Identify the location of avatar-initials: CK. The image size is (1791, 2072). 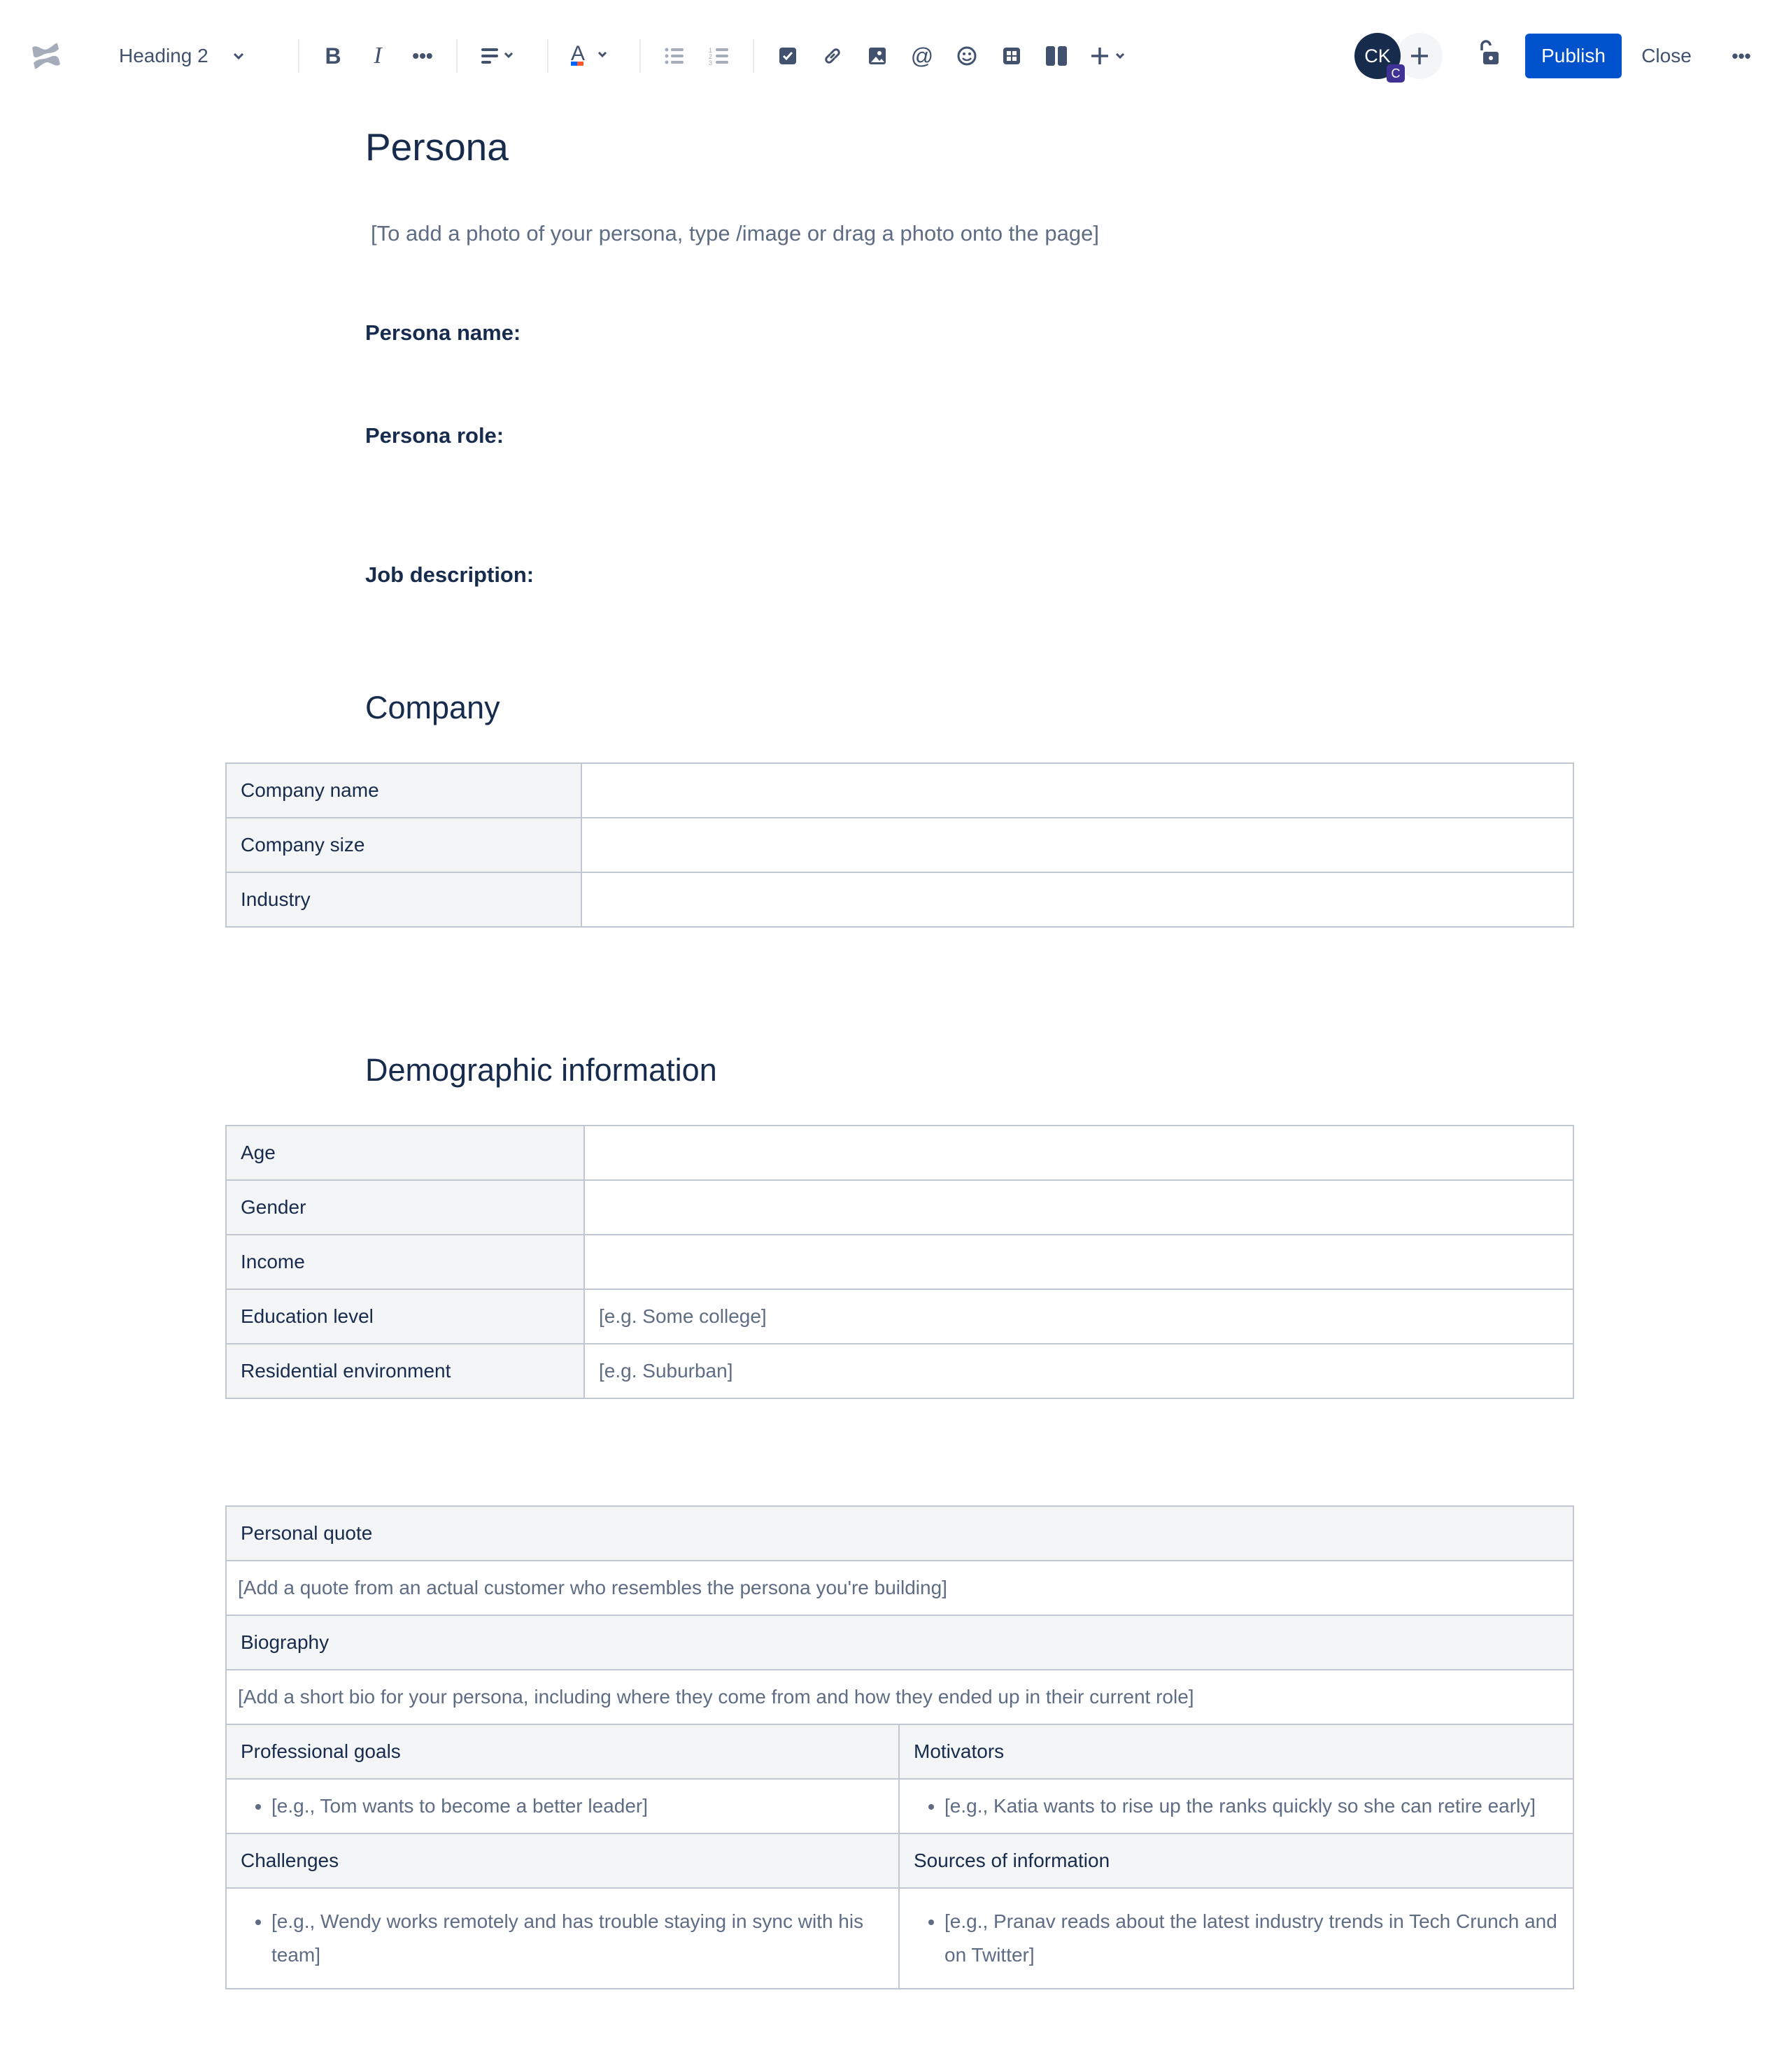
(1377, 55).